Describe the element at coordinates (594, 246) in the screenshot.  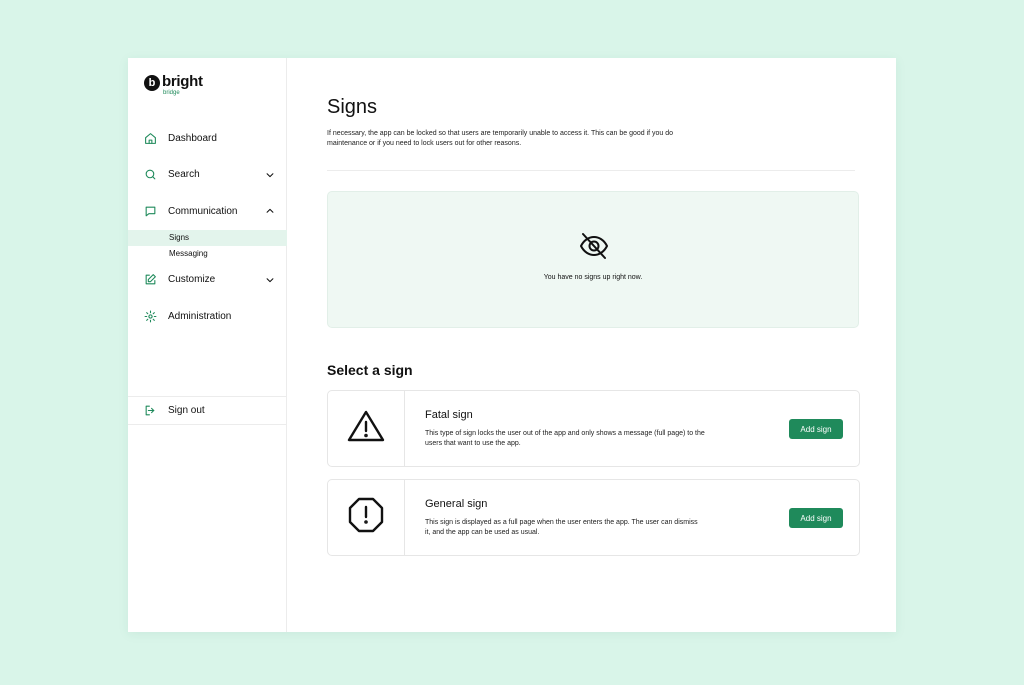
I see `eye-off-icon` at that location.